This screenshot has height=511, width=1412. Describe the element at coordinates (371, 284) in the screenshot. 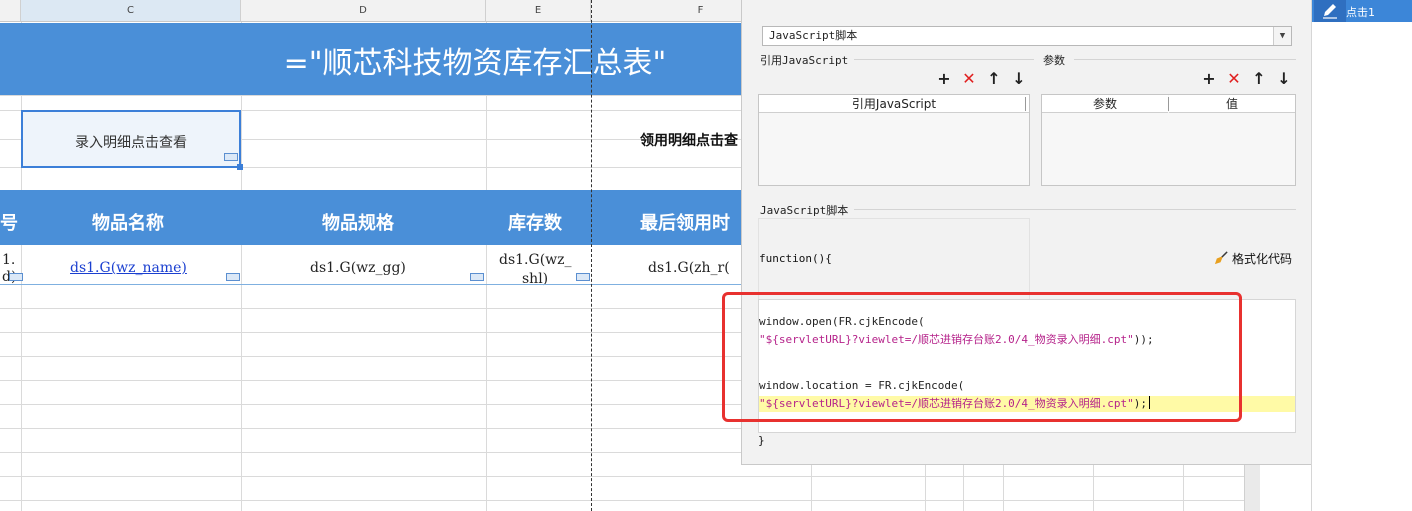

I see `data-row-border` at that location.